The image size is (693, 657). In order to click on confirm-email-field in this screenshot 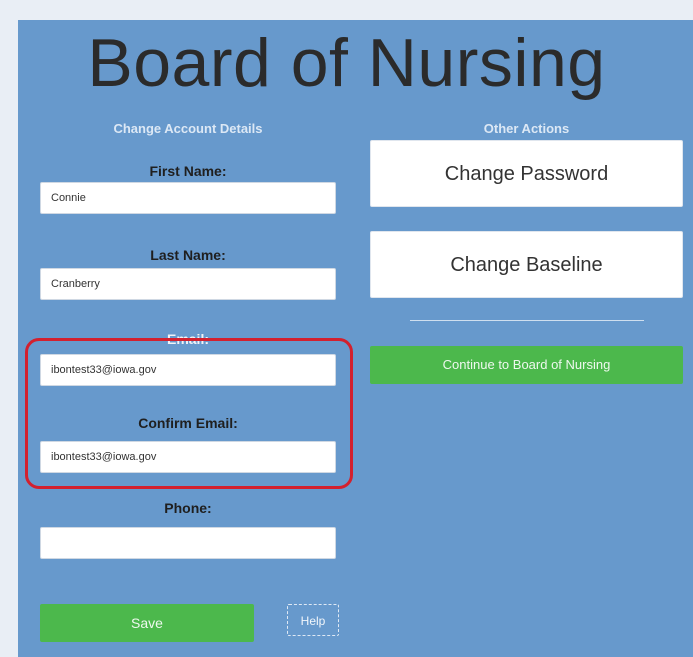, I will do `click(188, 457)`.